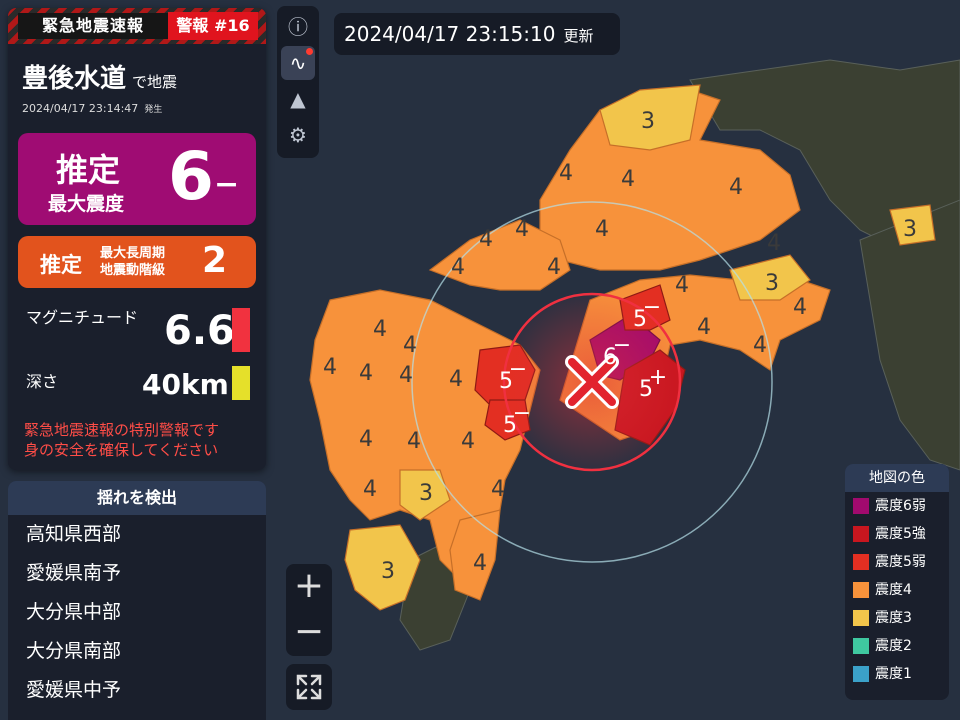 The image size is (960, 720). What do you see at coordinates (897, 618) in the screenshot?
I see `legend-item: 震度3` at bounding box center [897, 618].